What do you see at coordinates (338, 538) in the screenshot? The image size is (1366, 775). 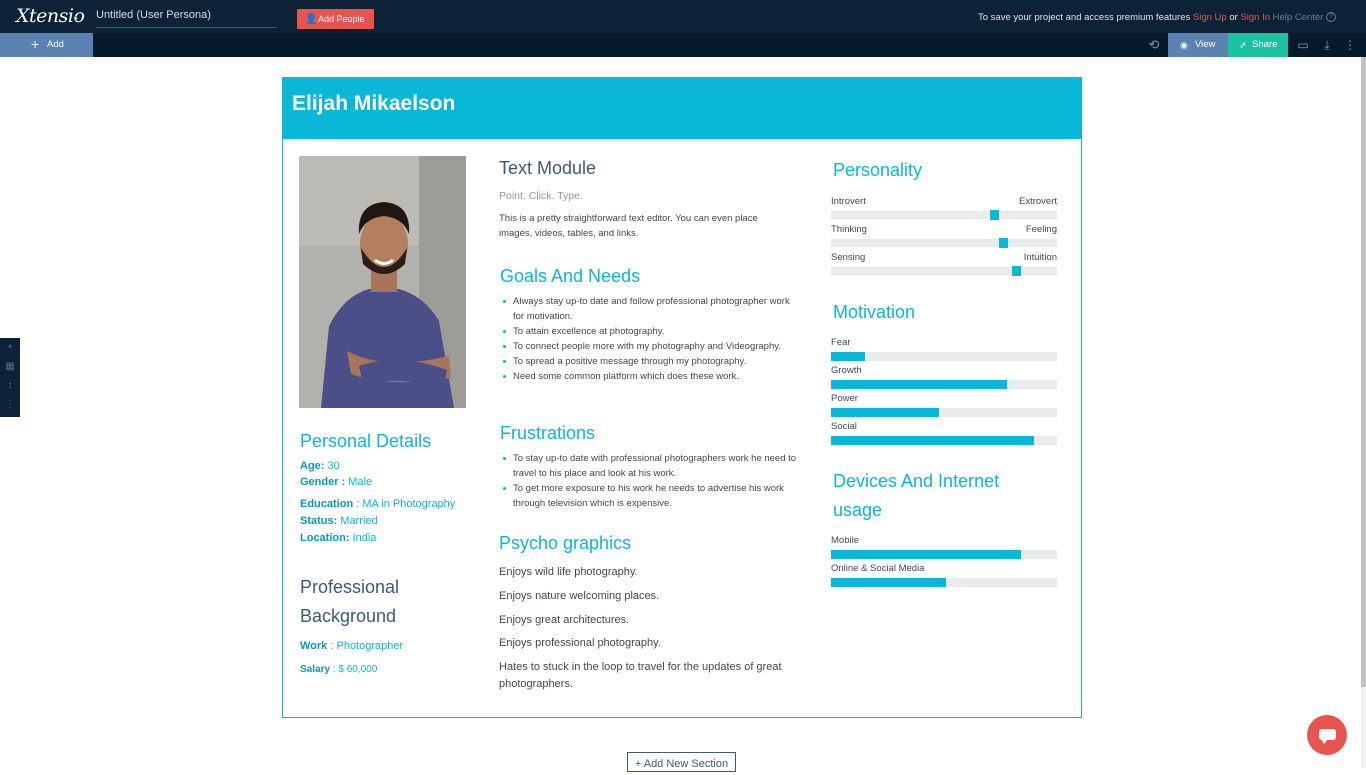 I see `location-field: Location: India` at bounding box center [338, 538].